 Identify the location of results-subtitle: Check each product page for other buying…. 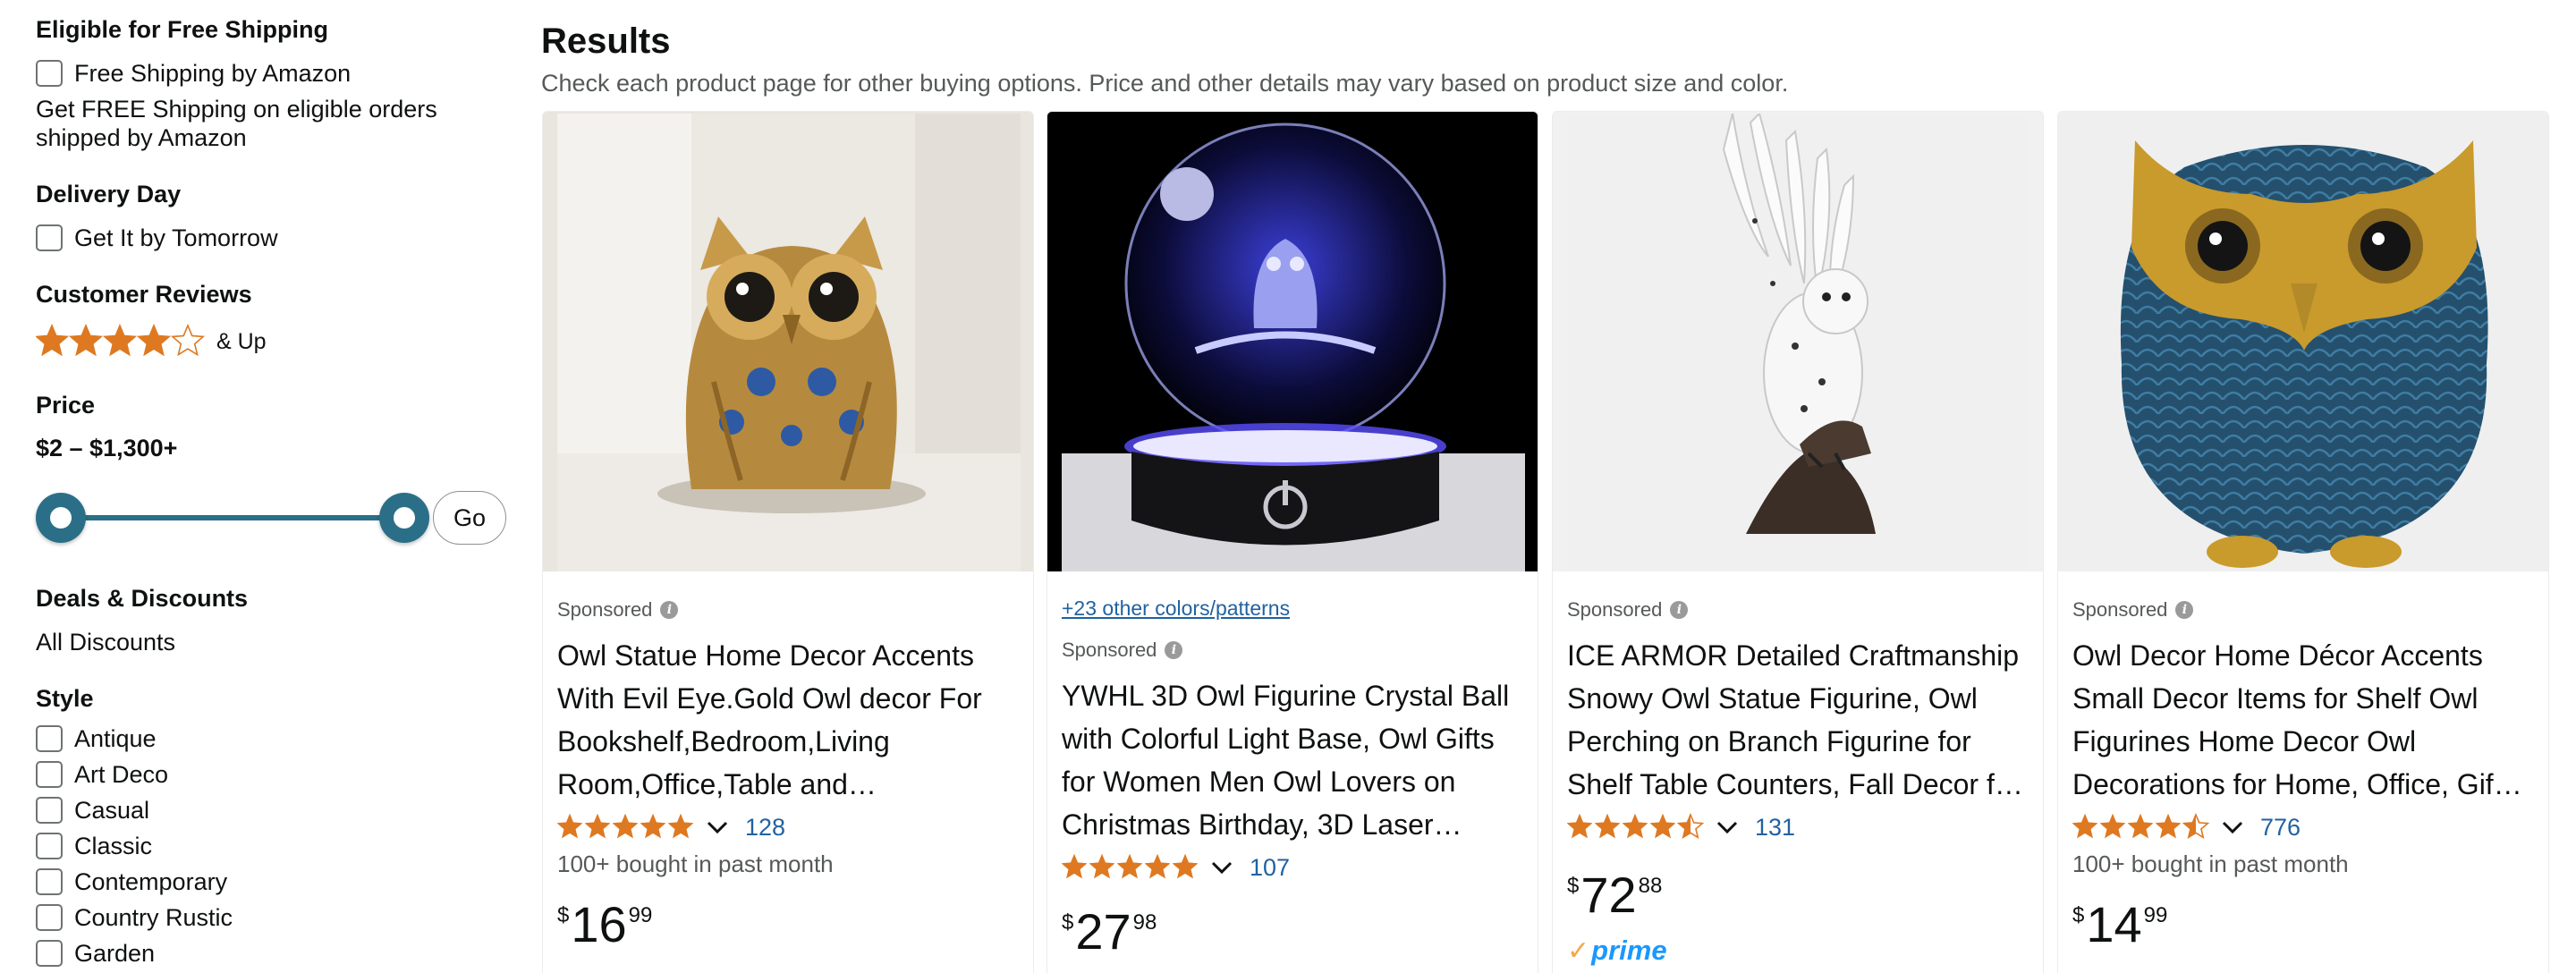
(1165, 83).